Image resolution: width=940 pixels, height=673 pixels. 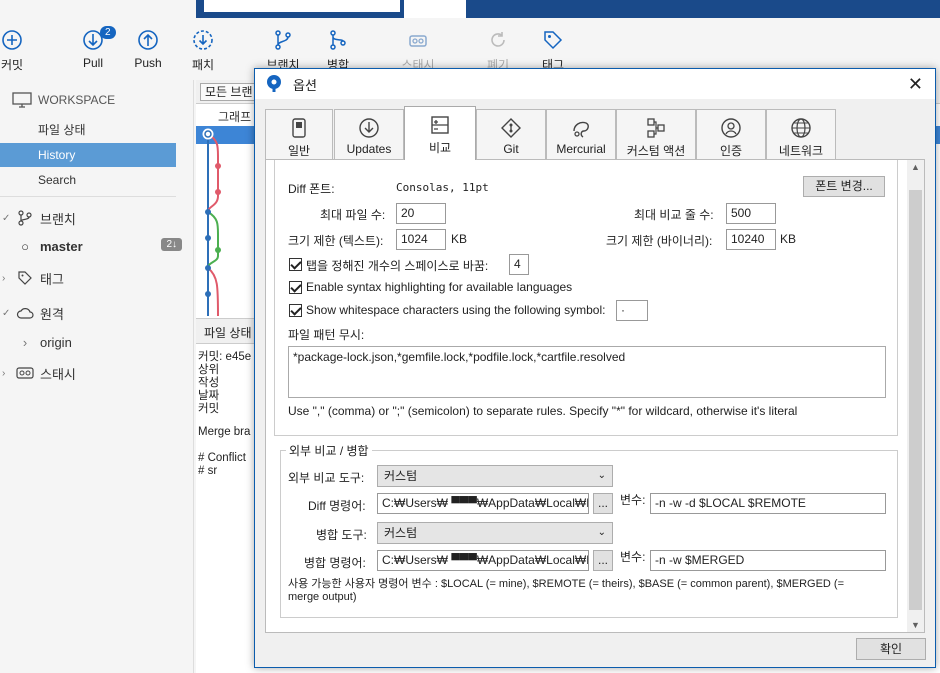 What do you see at coordinates (440, 133) in the screenshot?
I see `tab-diff: 비교` at bounding box center [440, 133].